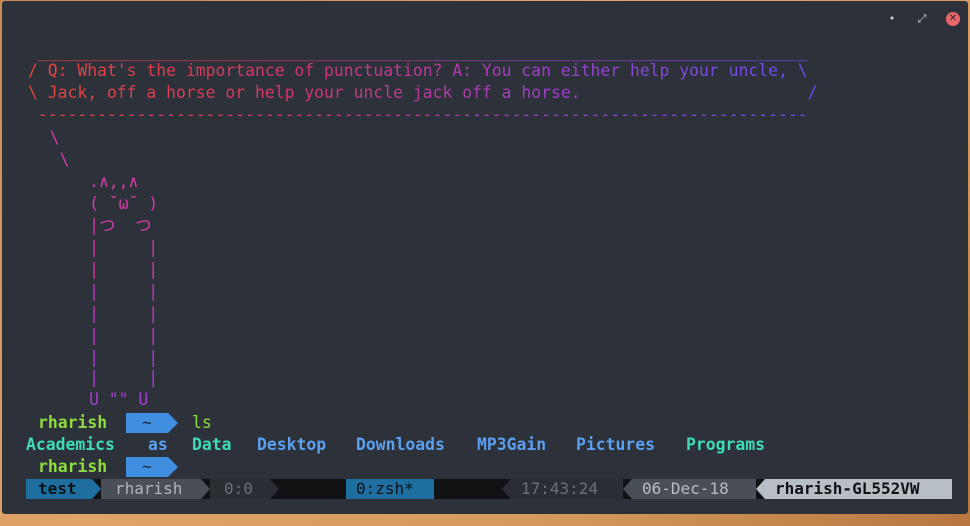  Describe the element at coordinates (89, 203) in the screenshot. I see `cat-art-line: ( ˘ω˘ )` at that location.